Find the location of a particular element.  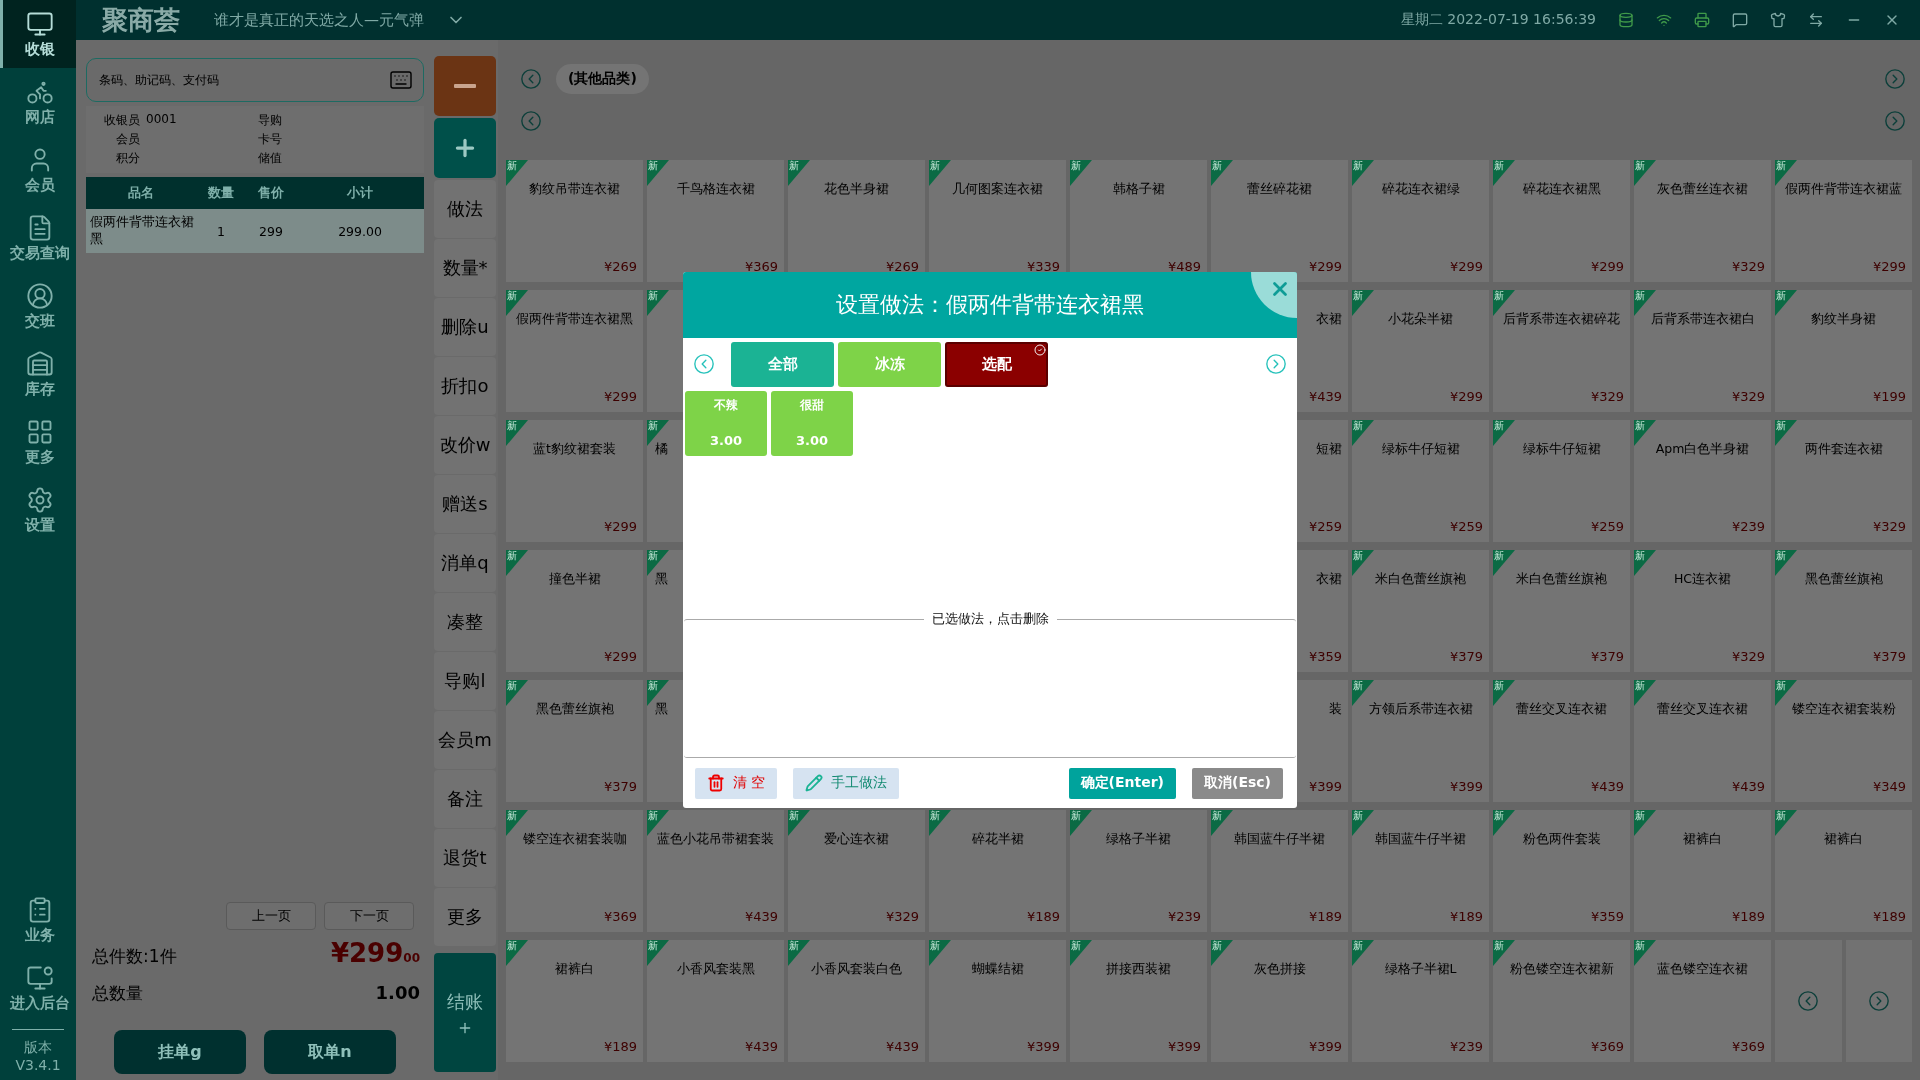

sidebar-item: 收银 is located at coordinates (38, 34).